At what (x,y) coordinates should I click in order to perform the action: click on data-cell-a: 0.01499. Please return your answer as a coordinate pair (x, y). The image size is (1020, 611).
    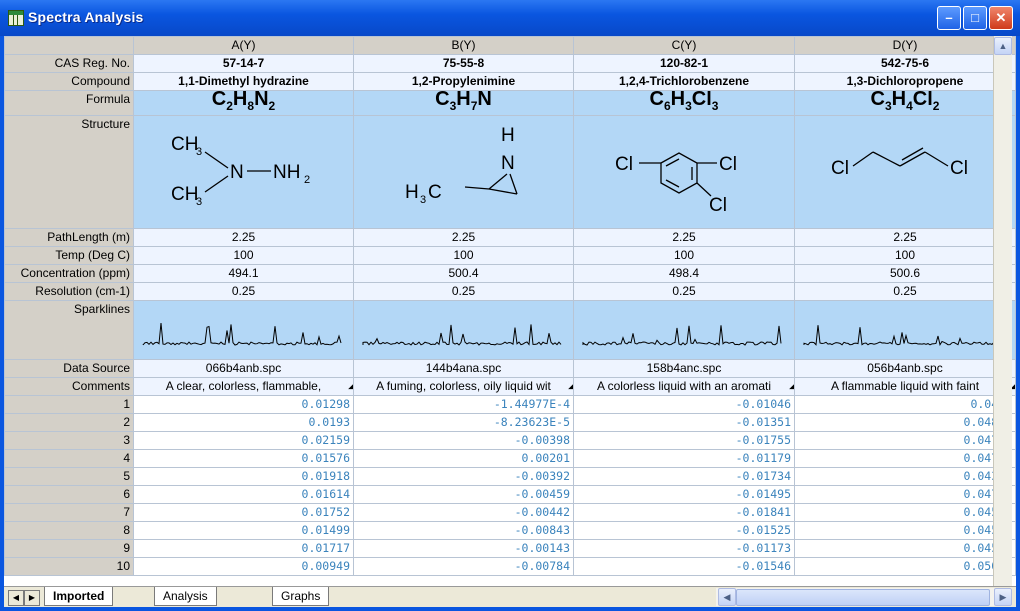
    Looking at the image, I should click on (243, 530).